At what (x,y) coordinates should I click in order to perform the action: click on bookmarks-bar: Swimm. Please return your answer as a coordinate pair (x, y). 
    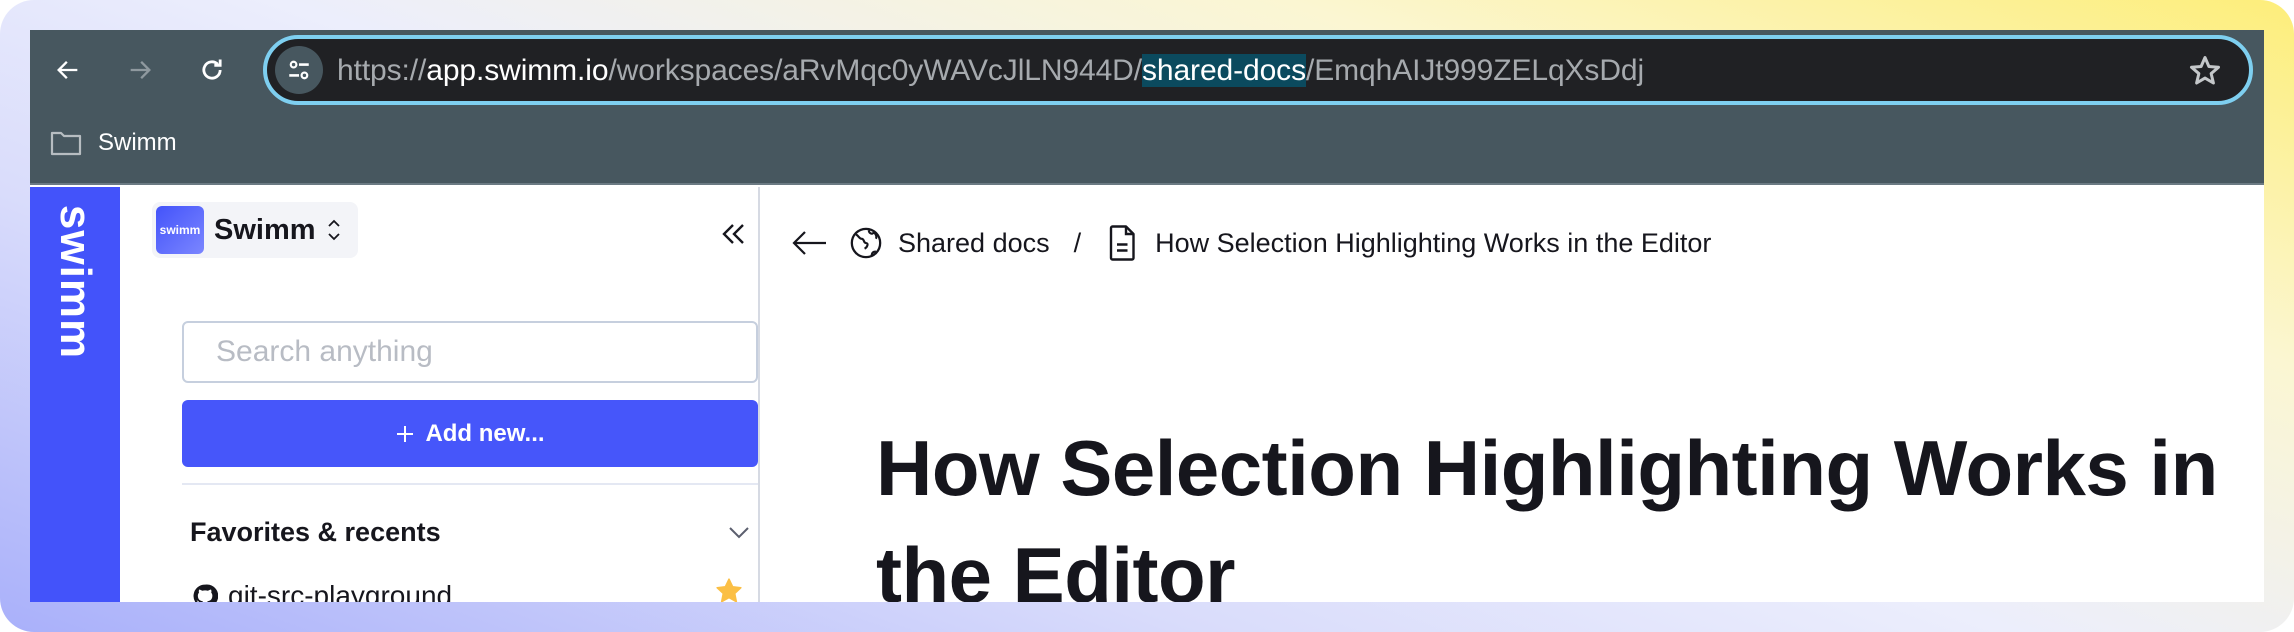
    Looking at the image, I should click on (113, 143).